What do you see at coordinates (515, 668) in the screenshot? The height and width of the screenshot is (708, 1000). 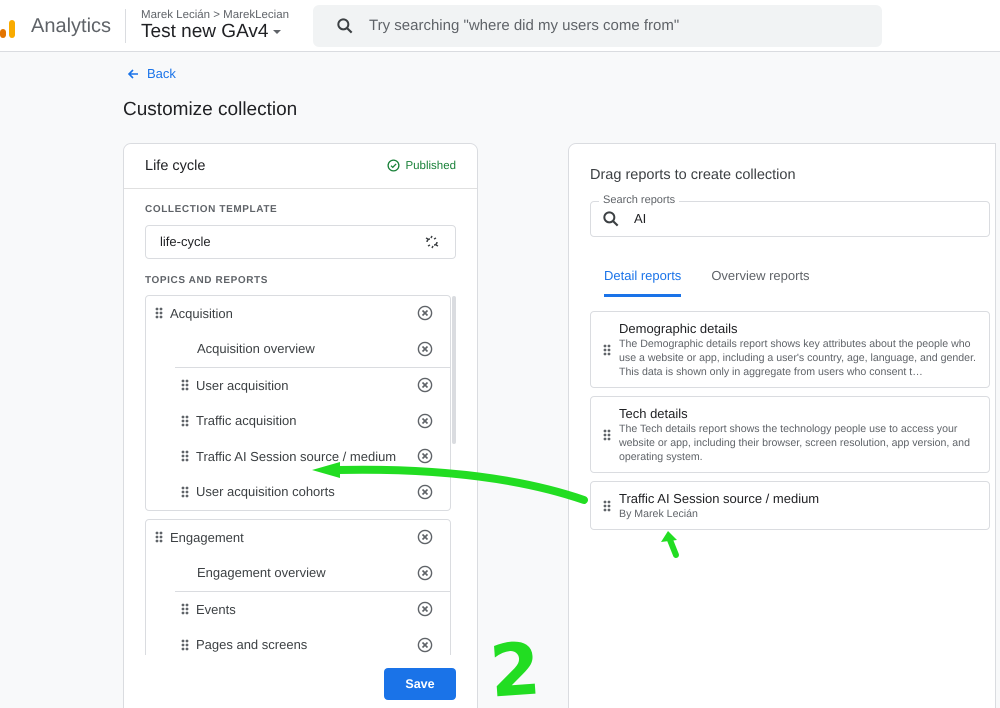 I see `annotation-mark: 2` at bounding box center [515, 668].